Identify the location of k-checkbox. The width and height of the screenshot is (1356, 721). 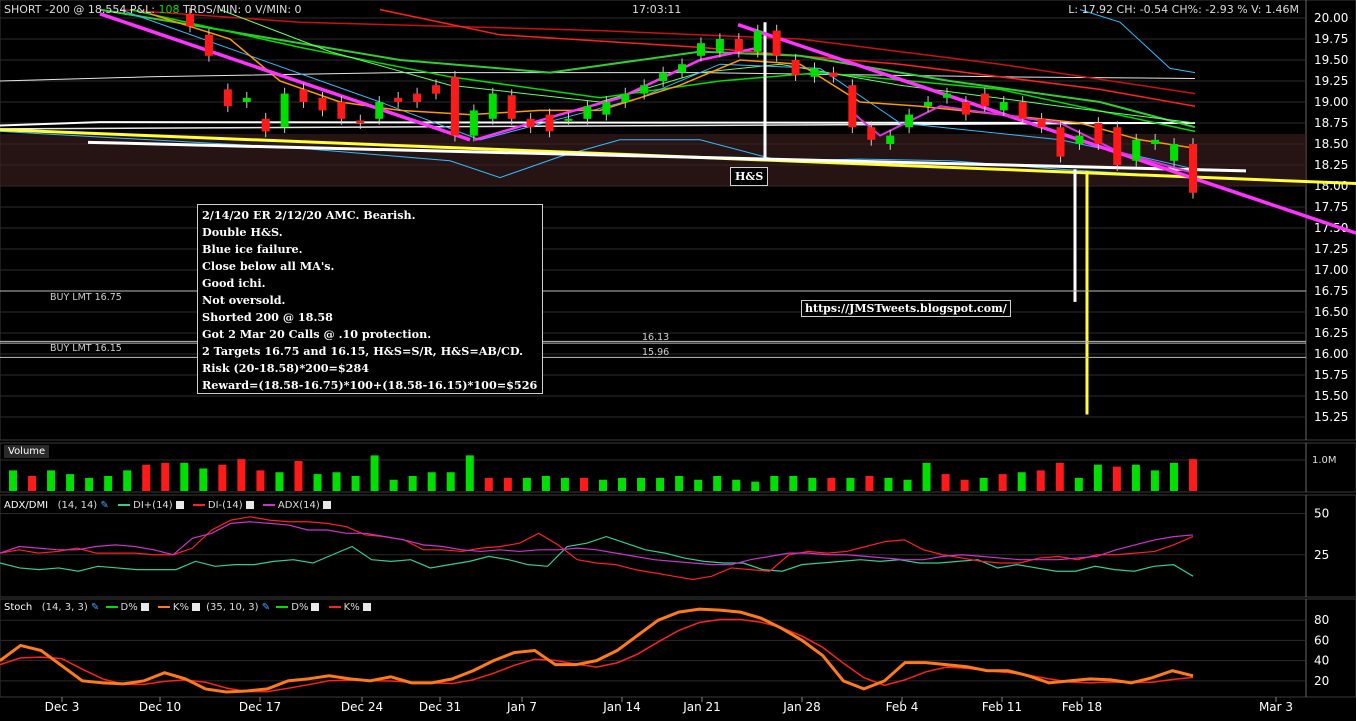
(195, 607).